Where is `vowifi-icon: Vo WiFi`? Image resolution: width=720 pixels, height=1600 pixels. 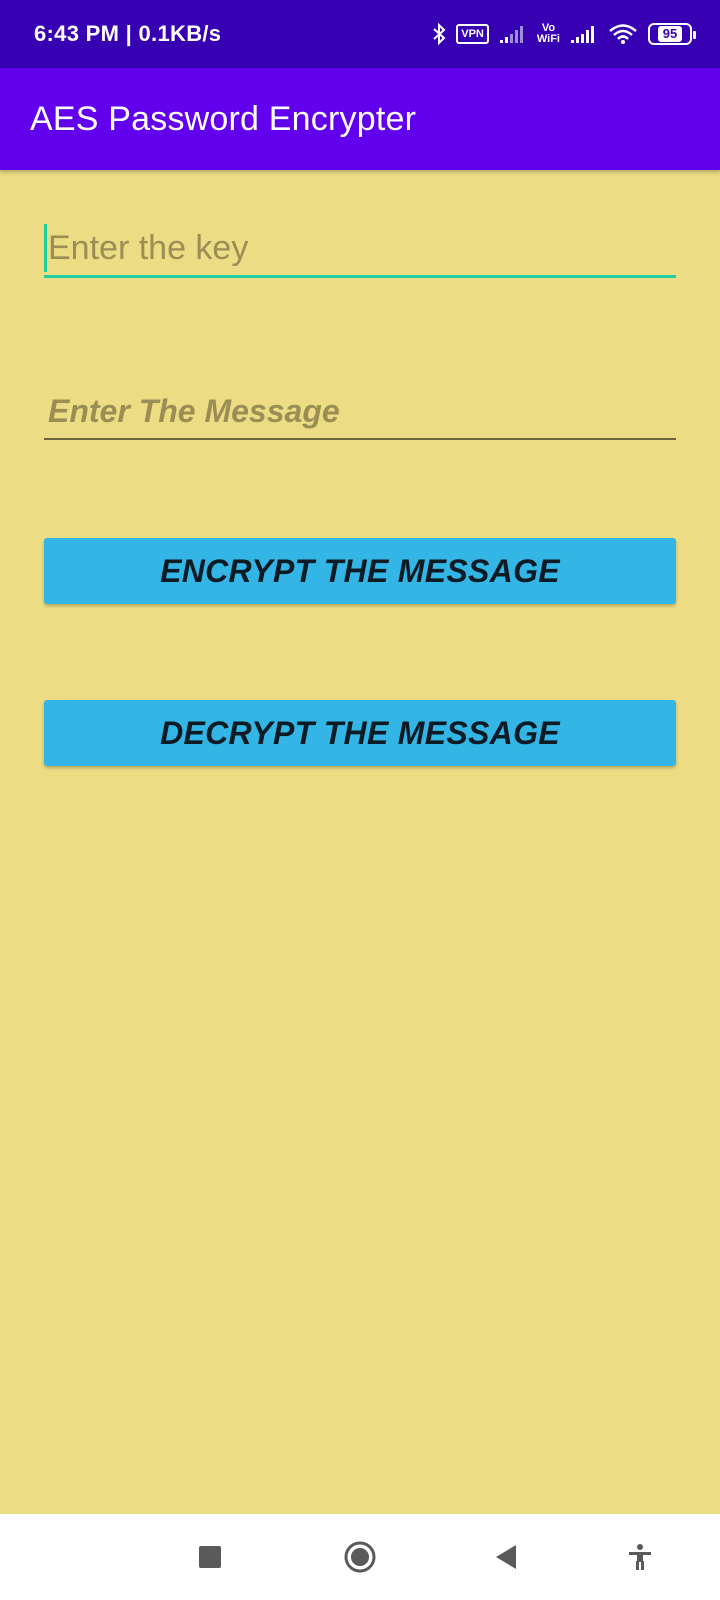 vowifi-icon: Vo WiFi is located at coordinates (548, 34).